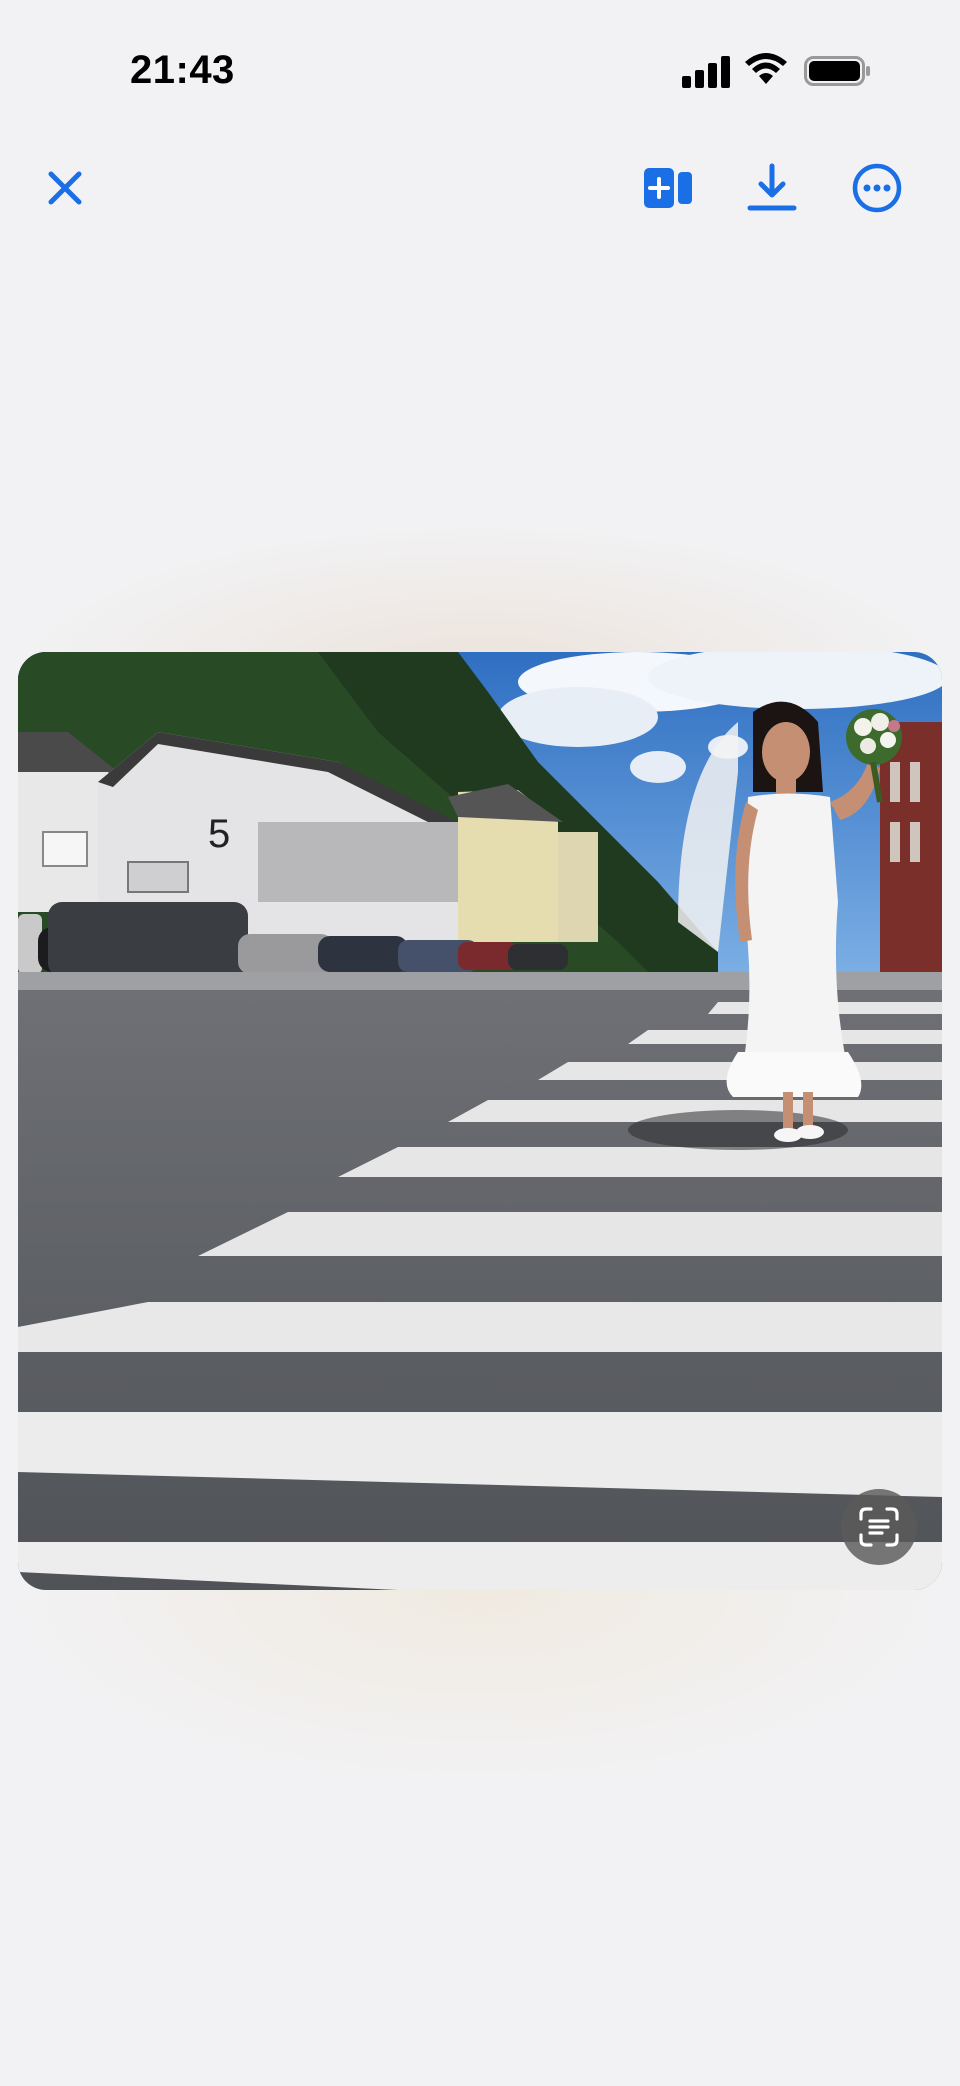 Image resolution: width=960 pixels, height=2086 pixels. What do you see at coordinates (707, 72) in the screenshot?
I see `cellular-signal-icon` at bounding box center [707, 72].